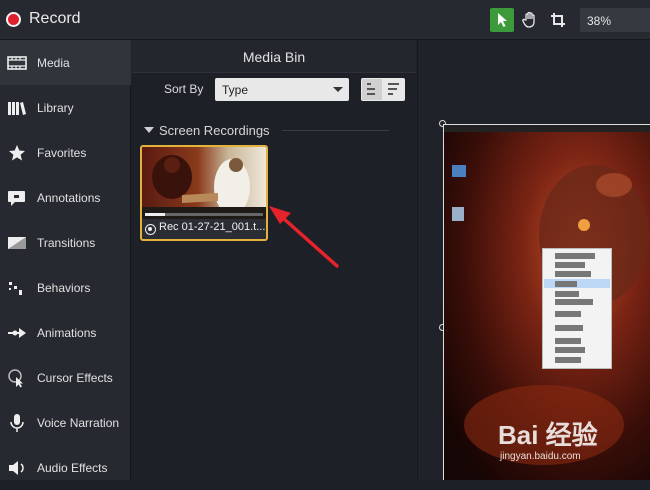 The image size is (650, 490). Describe the element at coordinates (458, 214) in the screenshot. I see `recycle-bin-icon` at that location.